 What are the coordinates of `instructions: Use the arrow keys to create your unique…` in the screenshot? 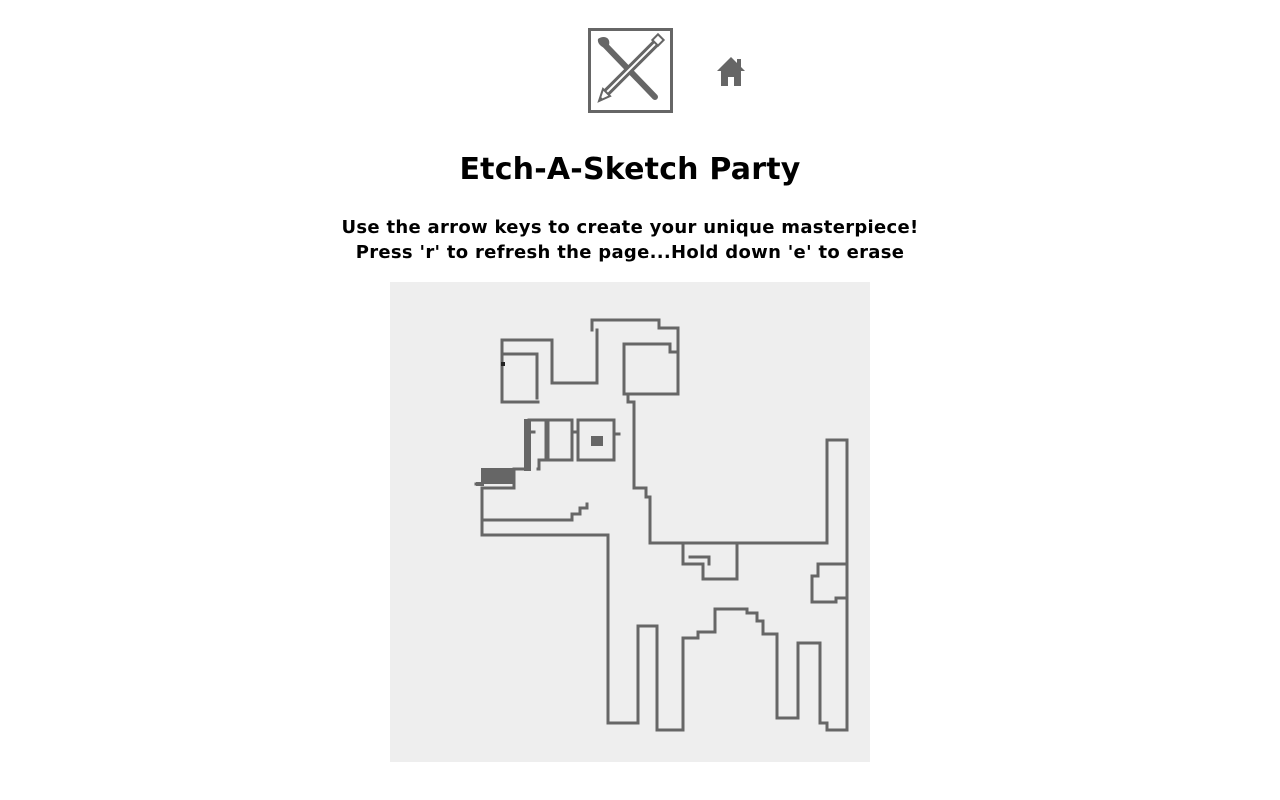 It's located at (630, 240).